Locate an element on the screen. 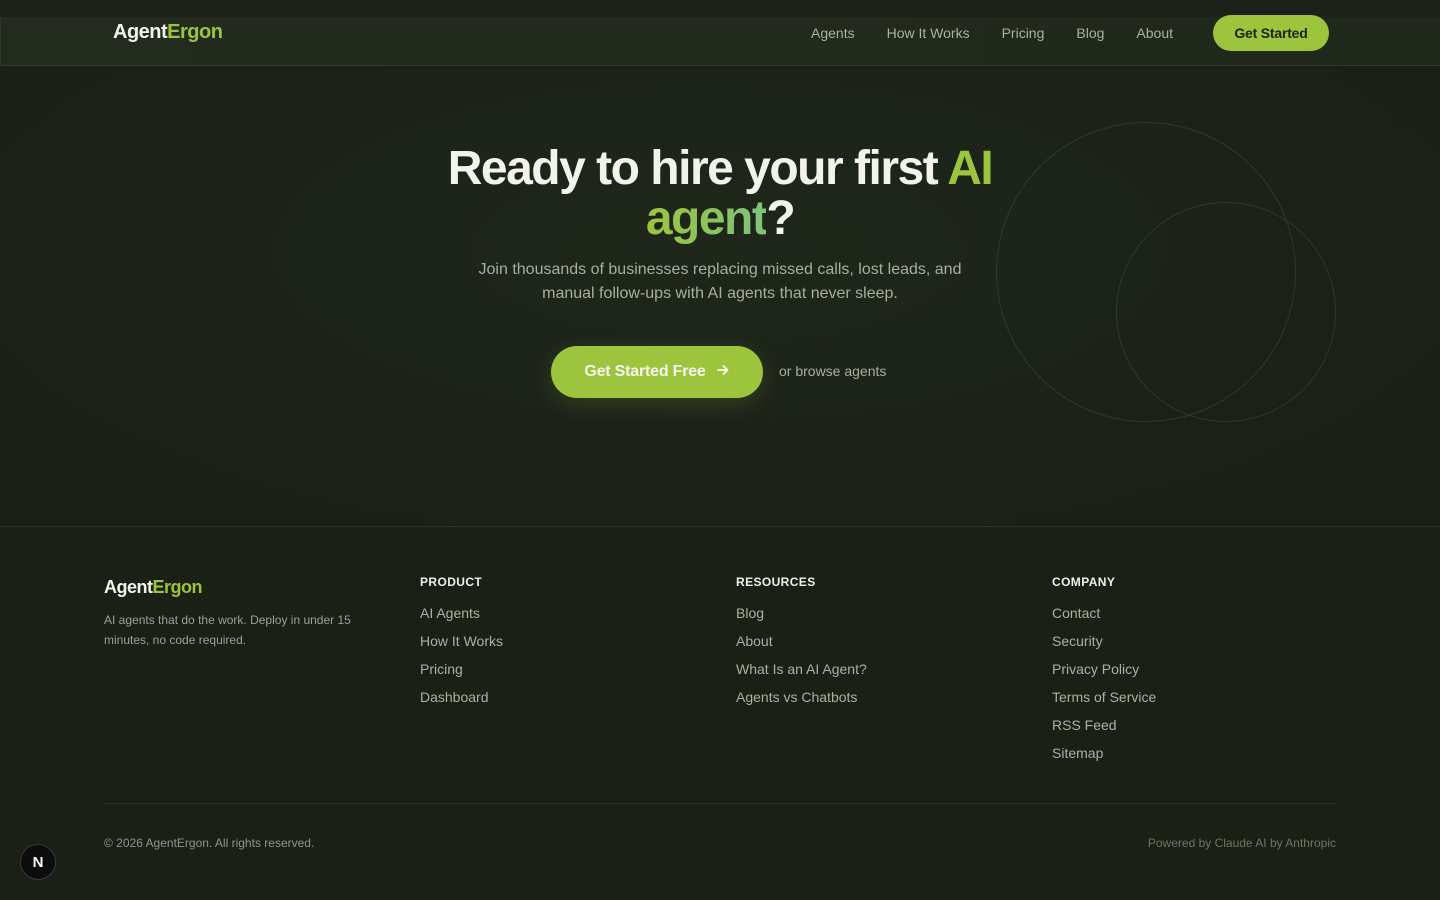 This screenshot has height=900, width=1440. hero-headline: Ready to hire your first AI agent? is located at coordinates (720, 194).